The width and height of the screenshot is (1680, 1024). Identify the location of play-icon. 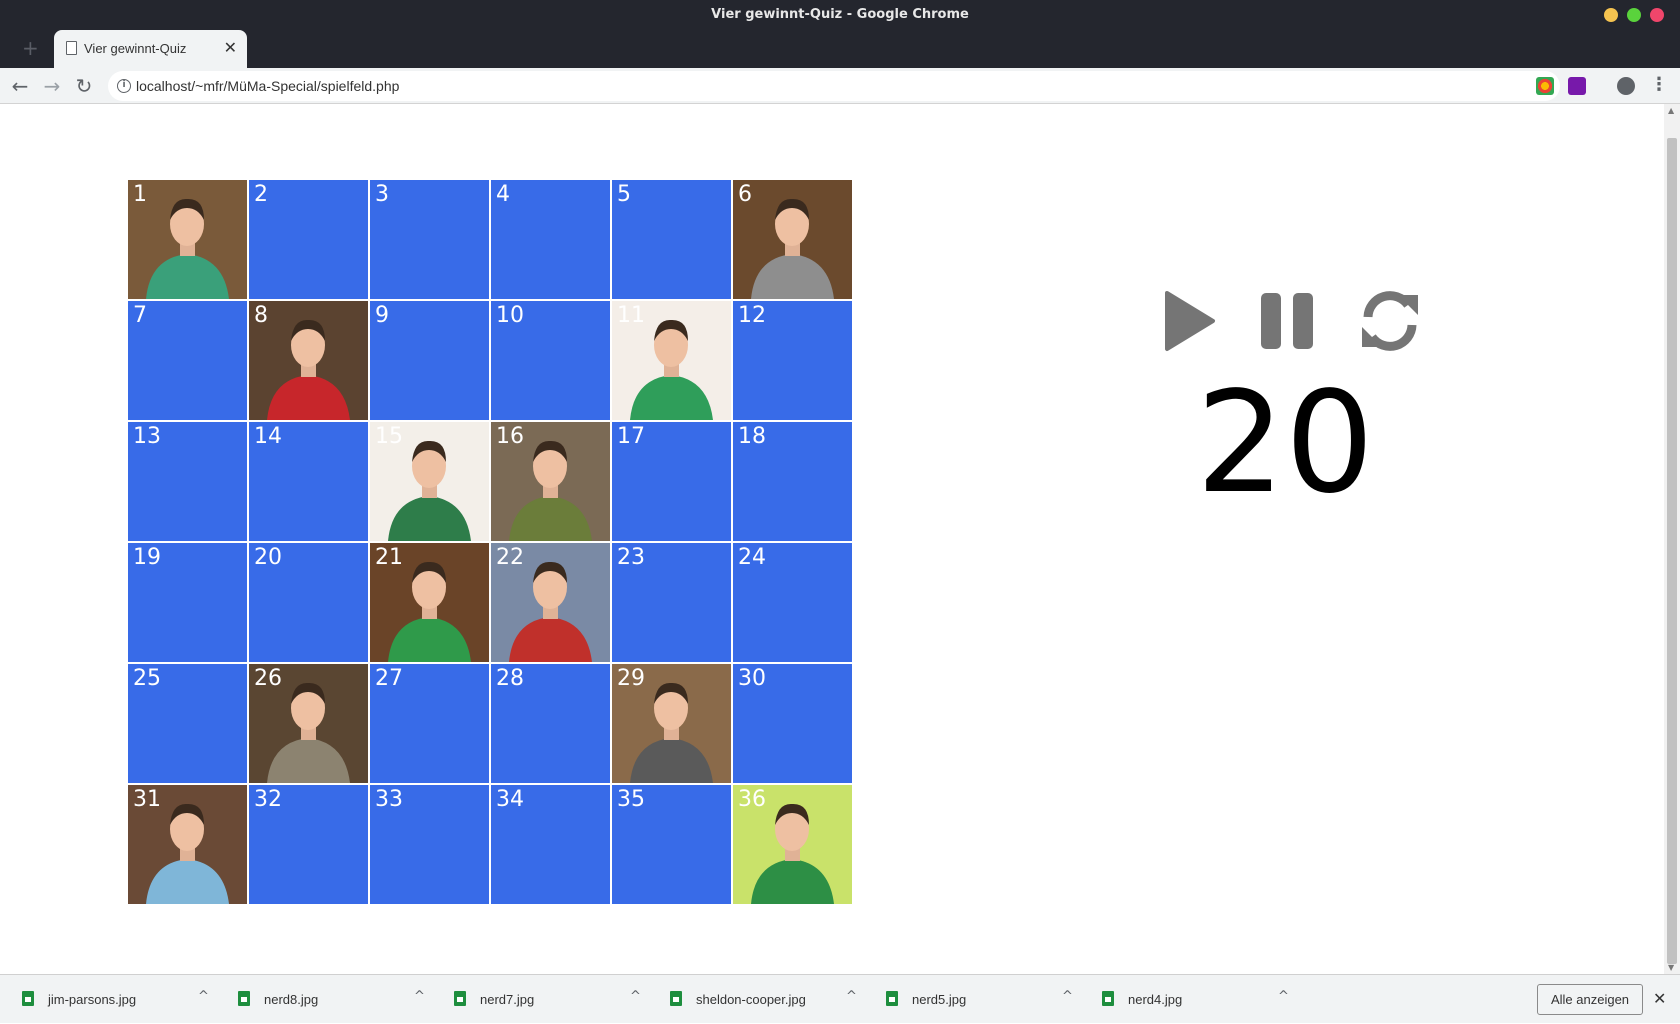
(1187, 321).